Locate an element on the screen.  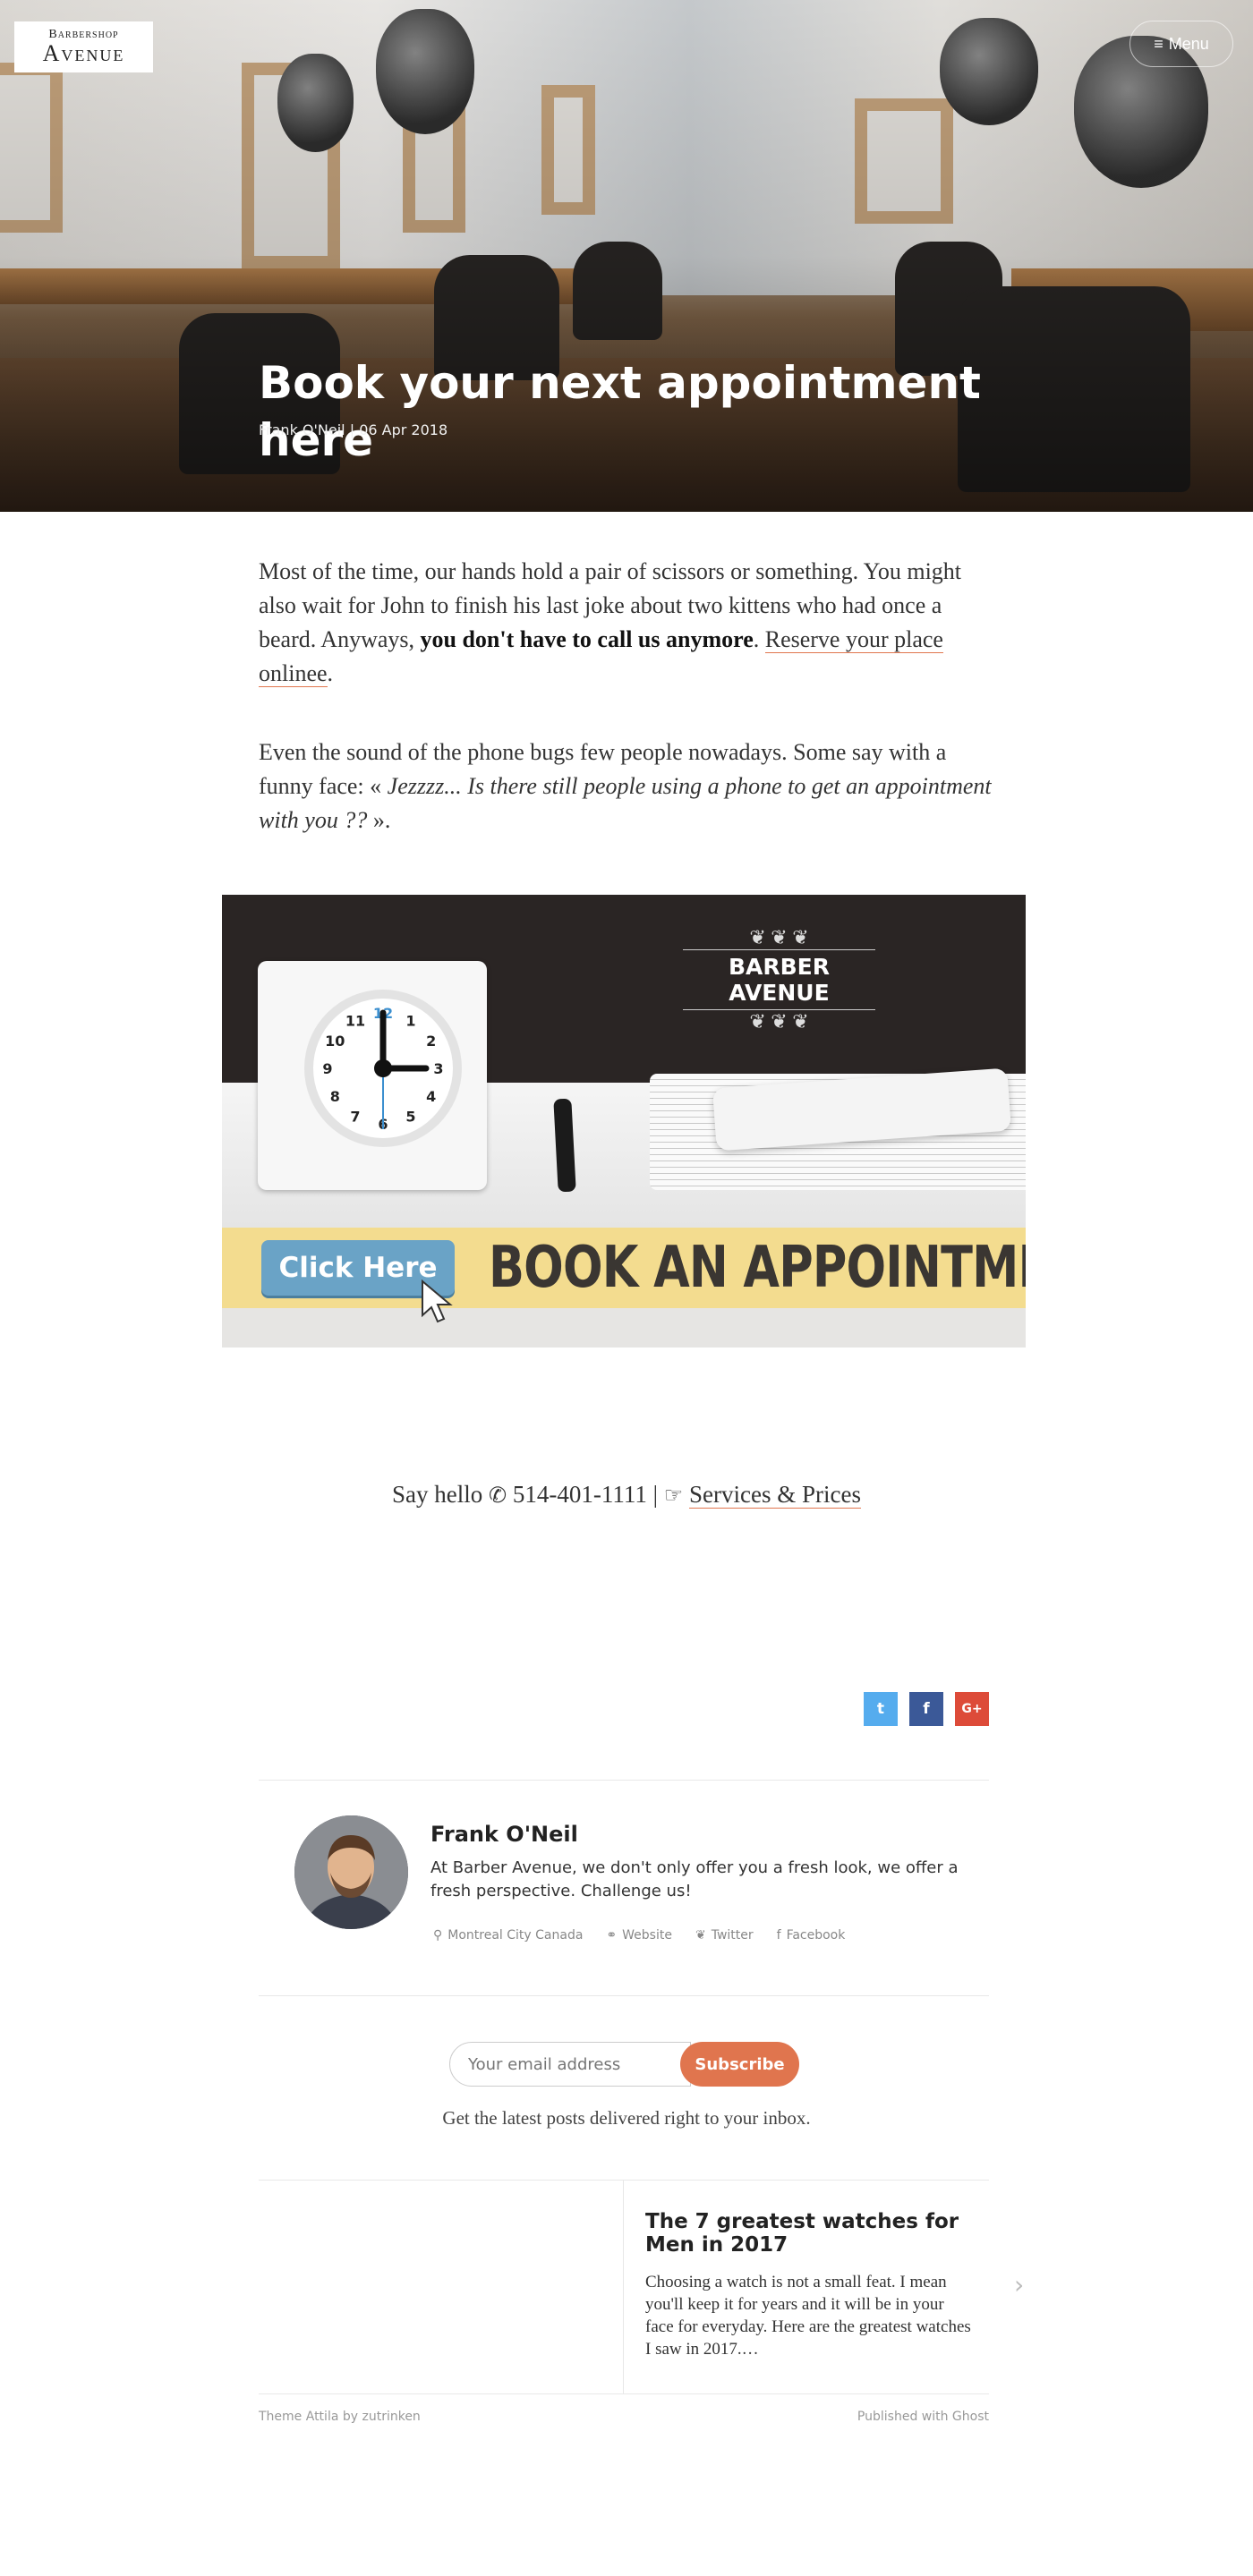
website-text: Website is located at coordinates (647, 1935).